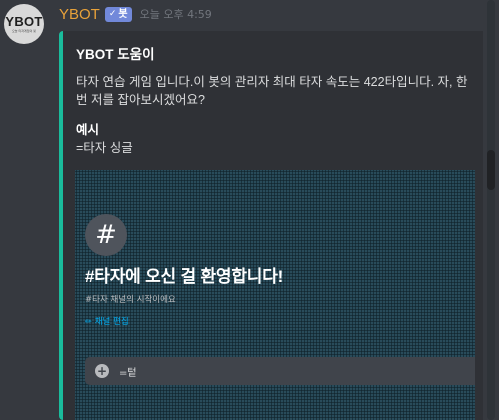 This screenshot has height=420, width=499. What do you see at coordinates (88, 130) in the screenshot?
I see `embed-field-name: 예시` at bounding box center [88, 130].